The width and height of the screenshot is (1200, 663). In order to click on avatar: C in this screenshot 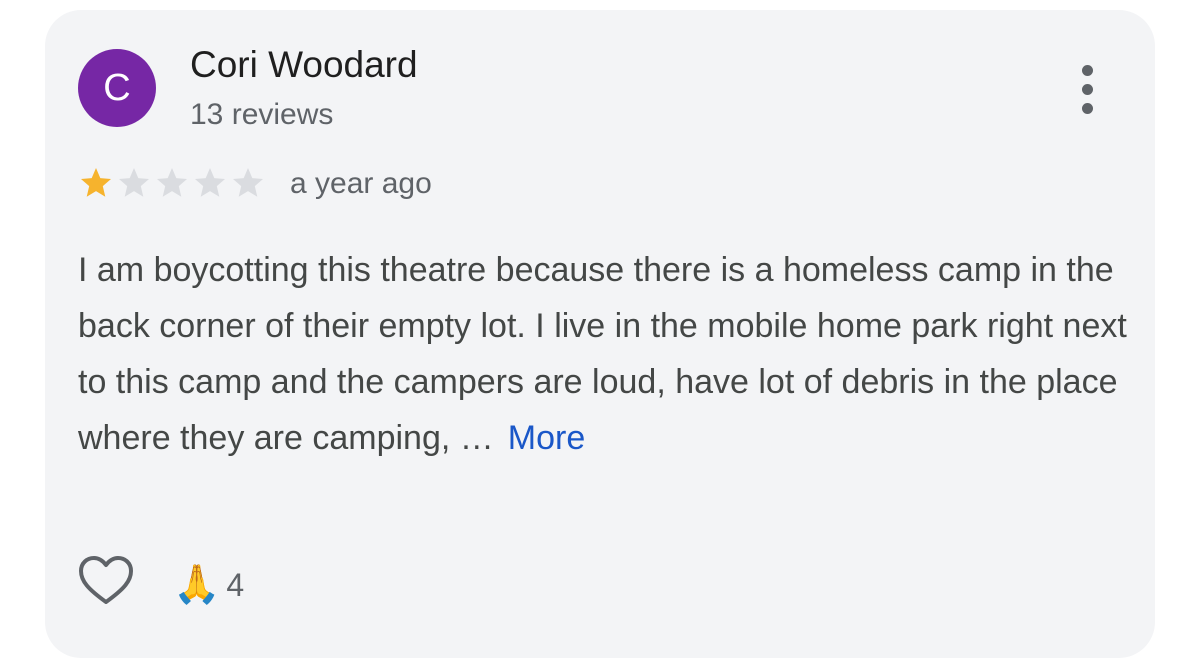, I will do `click(117, 88)`.